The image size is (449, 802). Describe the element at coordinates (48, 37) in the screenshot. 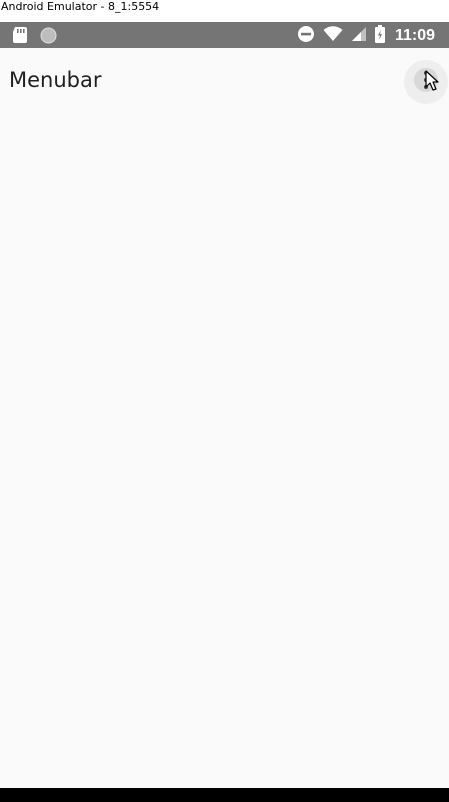

I see `circle-notification-icon` at that location.